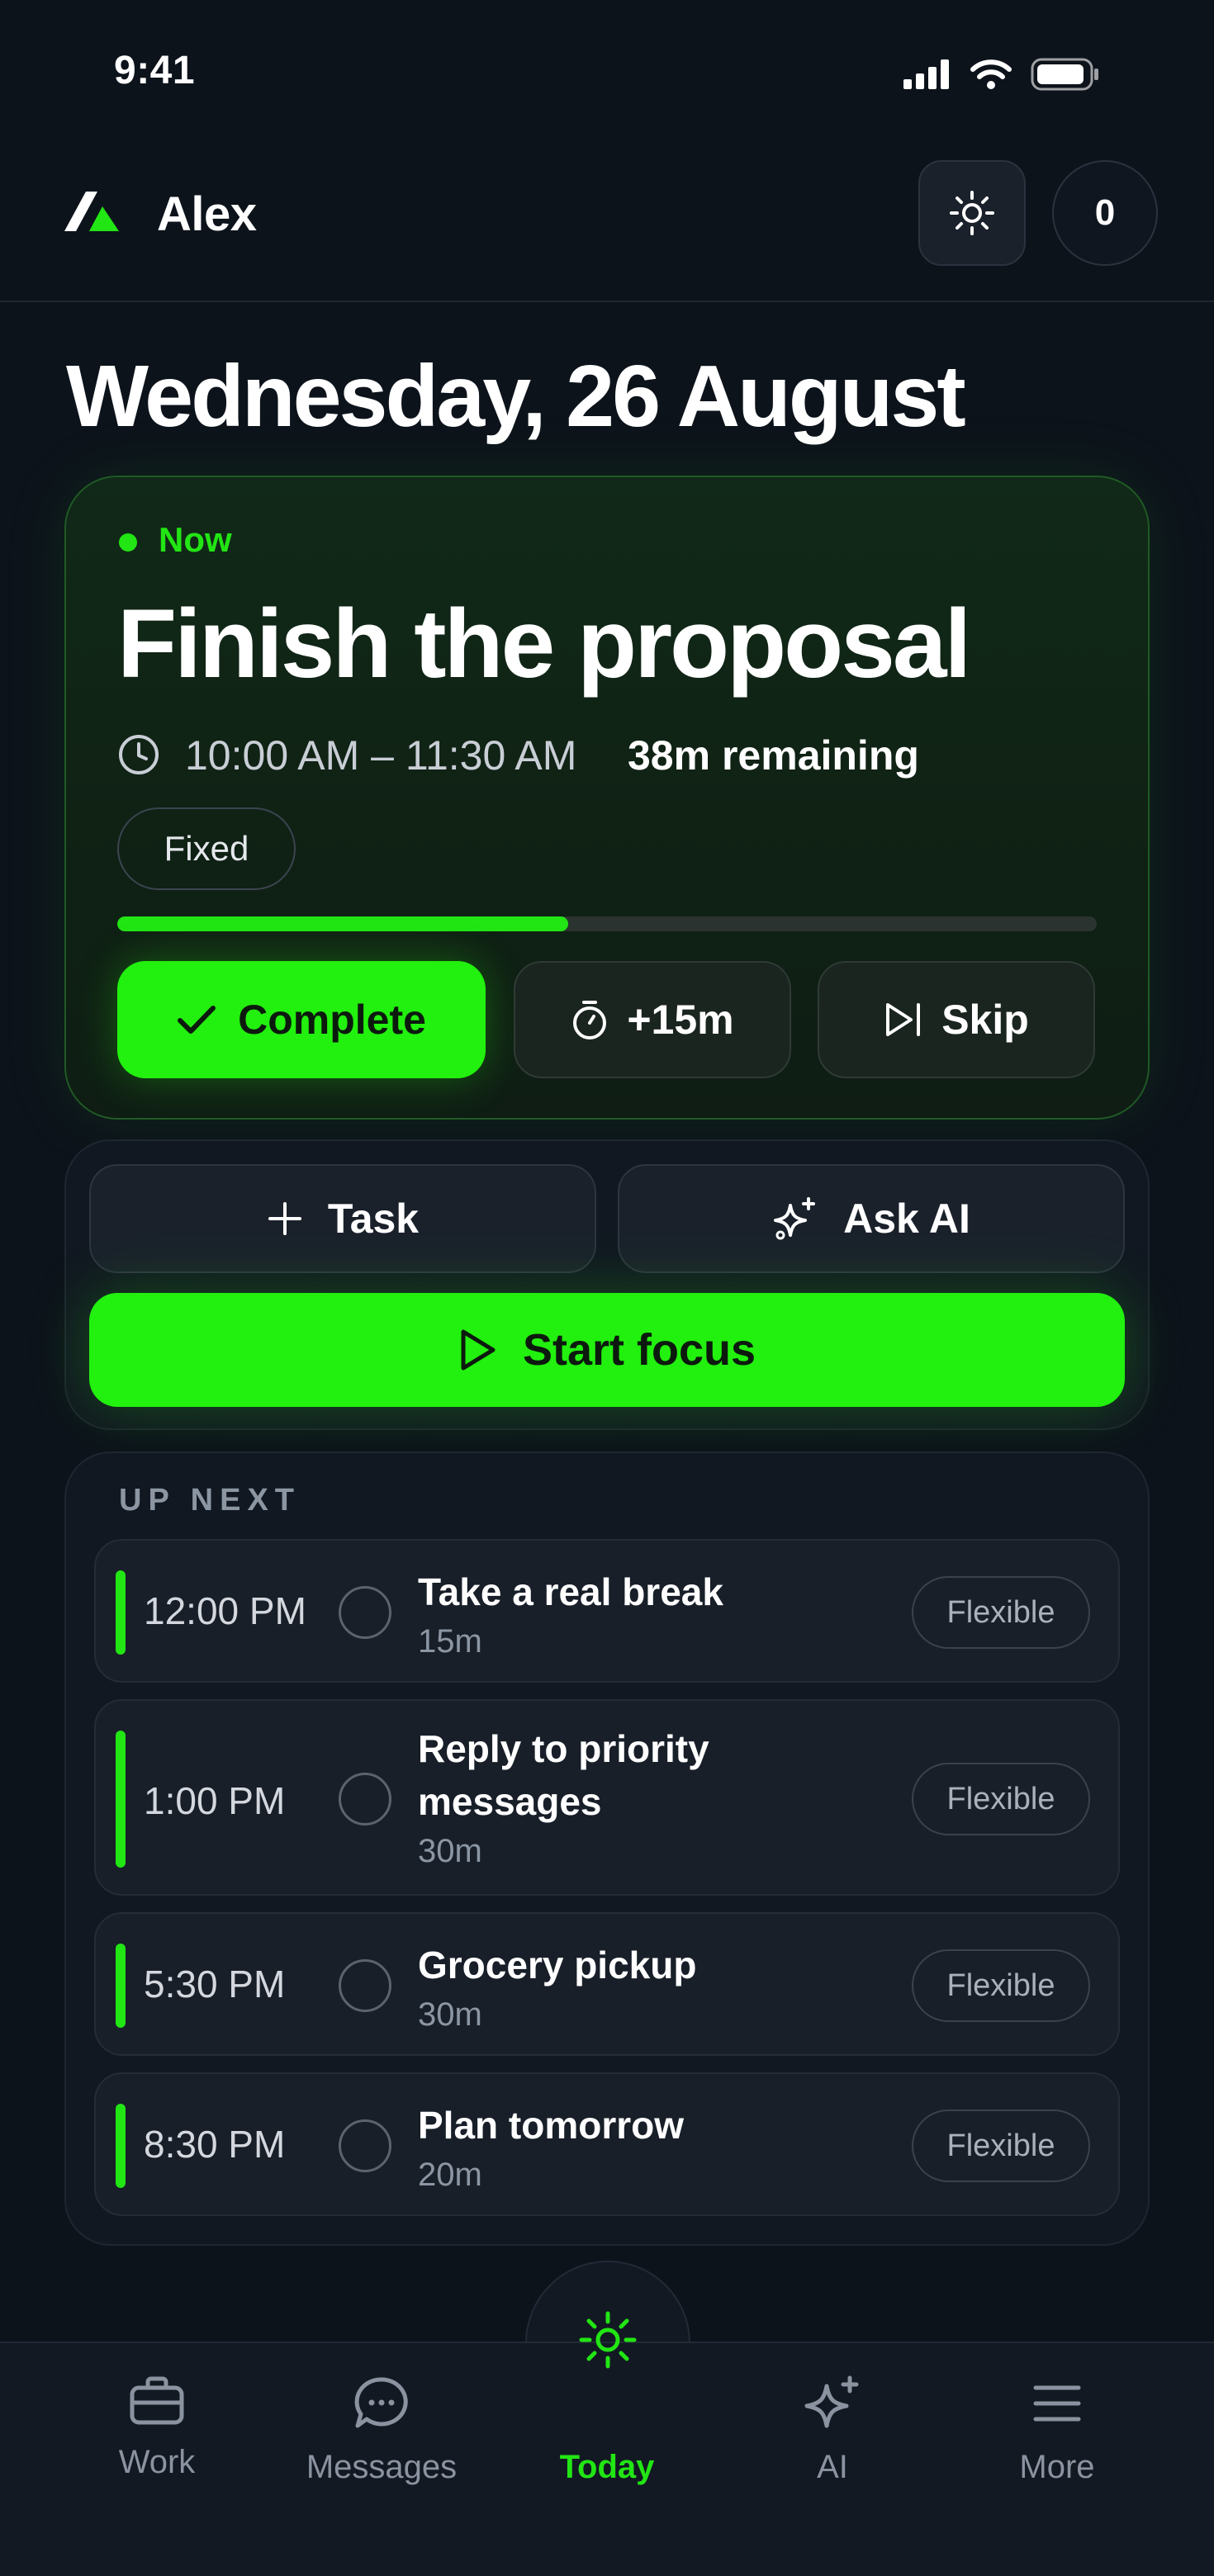 The height and width of the screenshot is (2576, 1214). Describe the element at coordinates (157, 2462) in the screenshot. I see `nav-work-label: Work` at that location.